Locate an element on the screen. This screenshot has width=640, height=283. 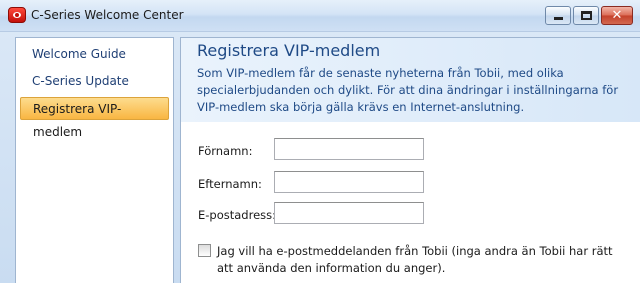
last-name-label: Efternamn: is located at coordinates (230, 184).